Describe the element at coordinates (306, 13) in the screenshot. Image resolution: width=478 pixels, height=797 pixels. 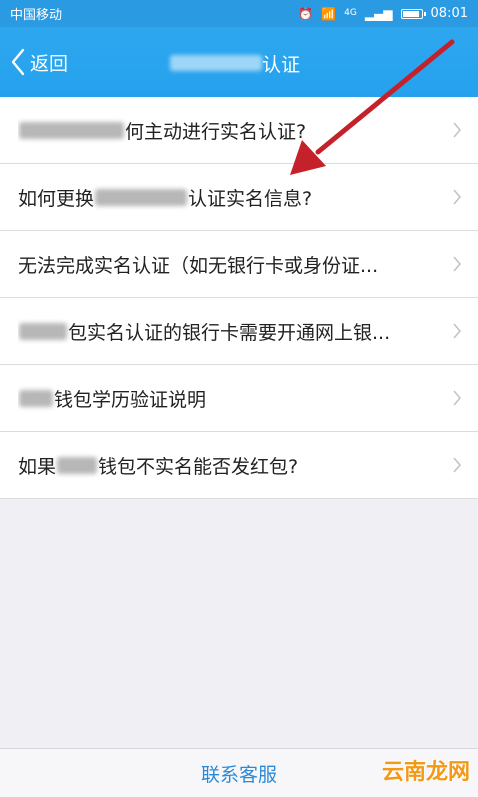
I see `alarm-icon: ⏰` at that location.